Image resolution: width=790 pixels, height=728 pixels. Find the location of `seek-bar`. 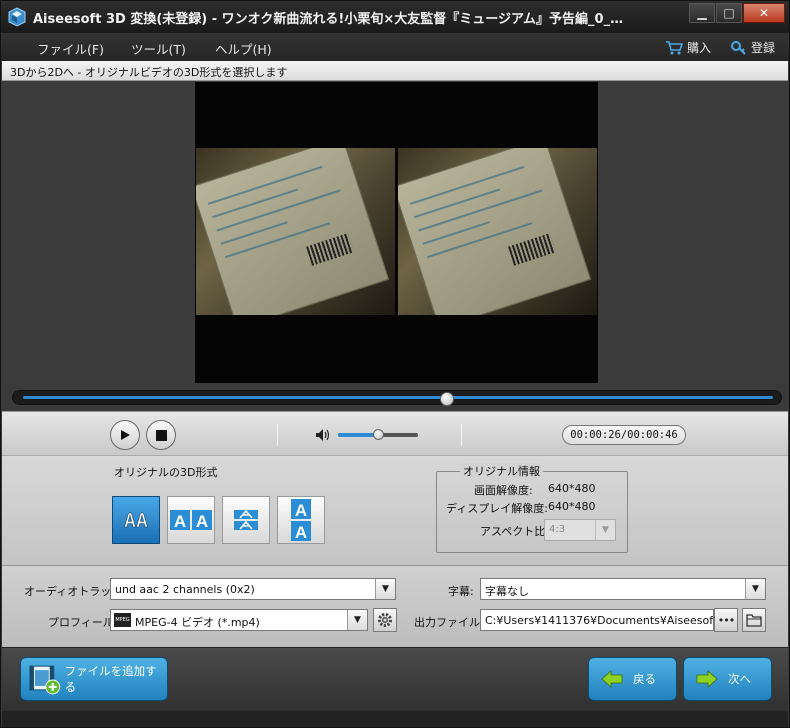

seek-bar is located at coordinates (397, 398).